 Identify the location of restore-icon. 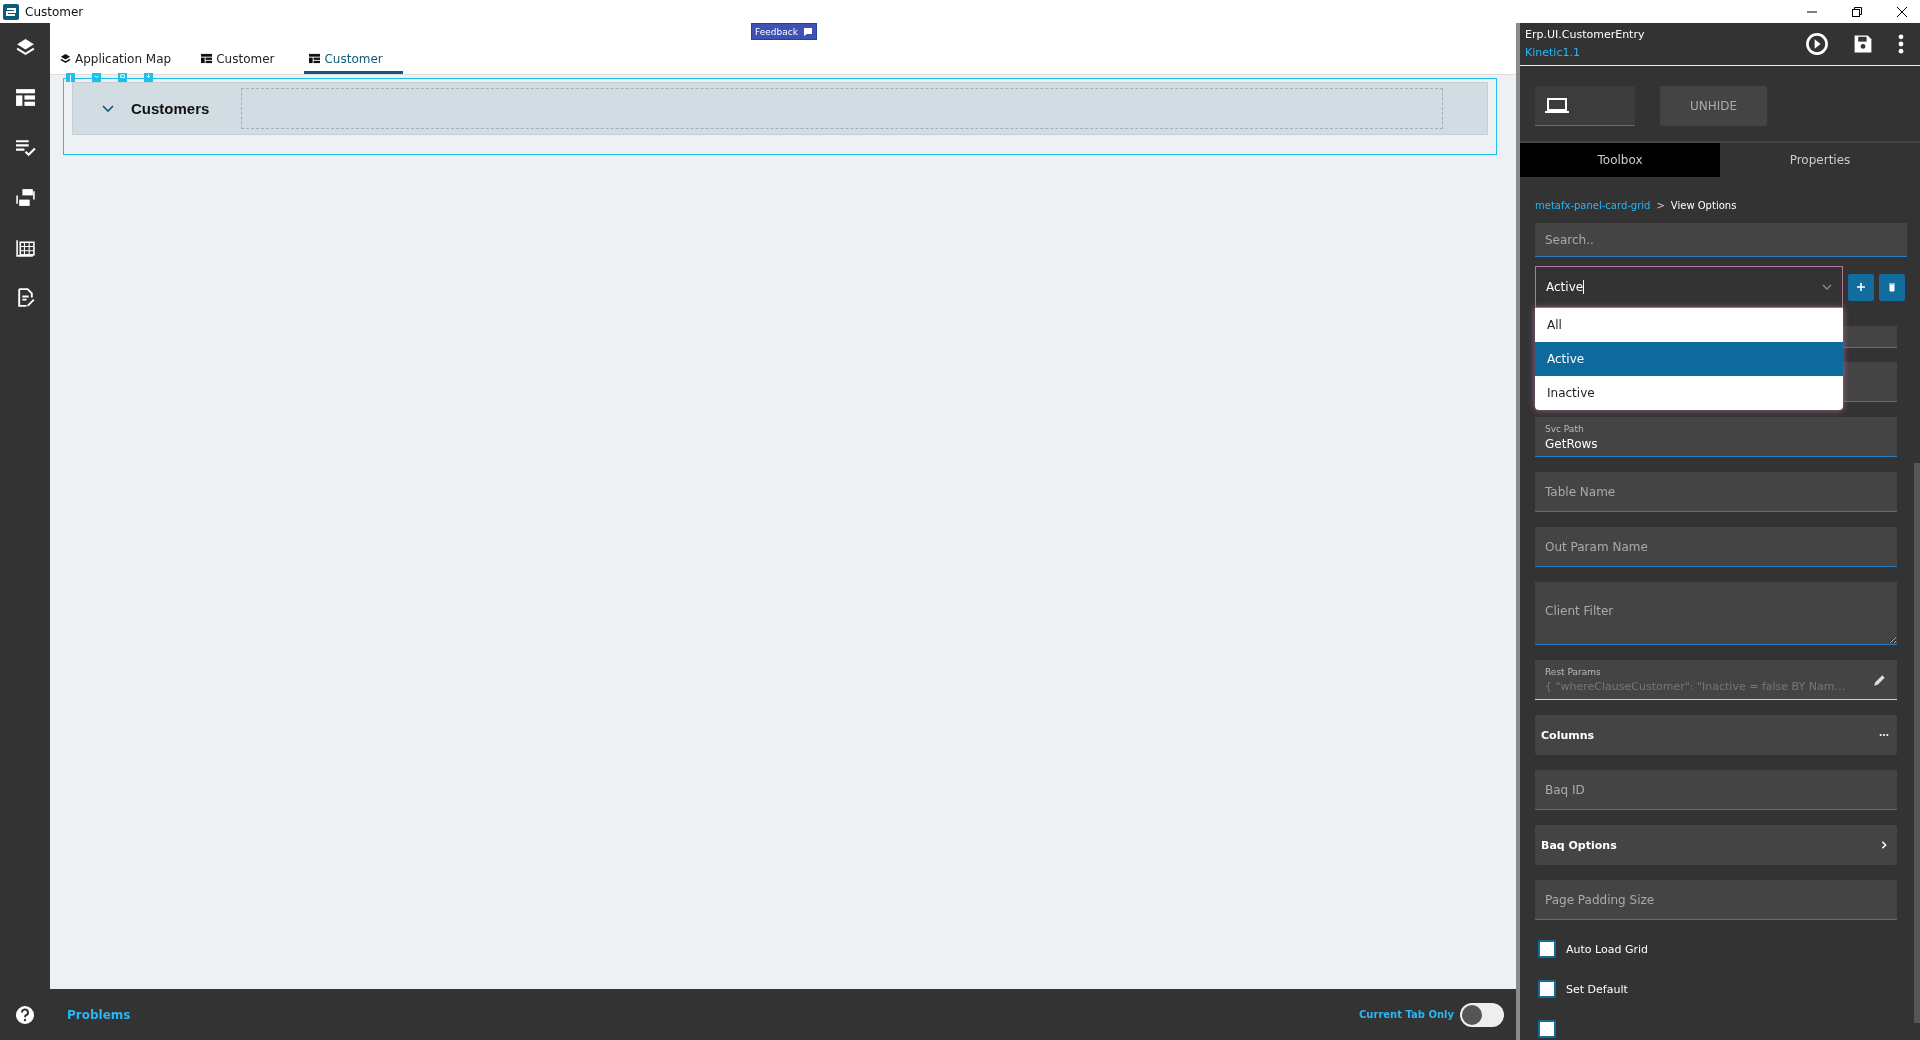
(1857, 11).